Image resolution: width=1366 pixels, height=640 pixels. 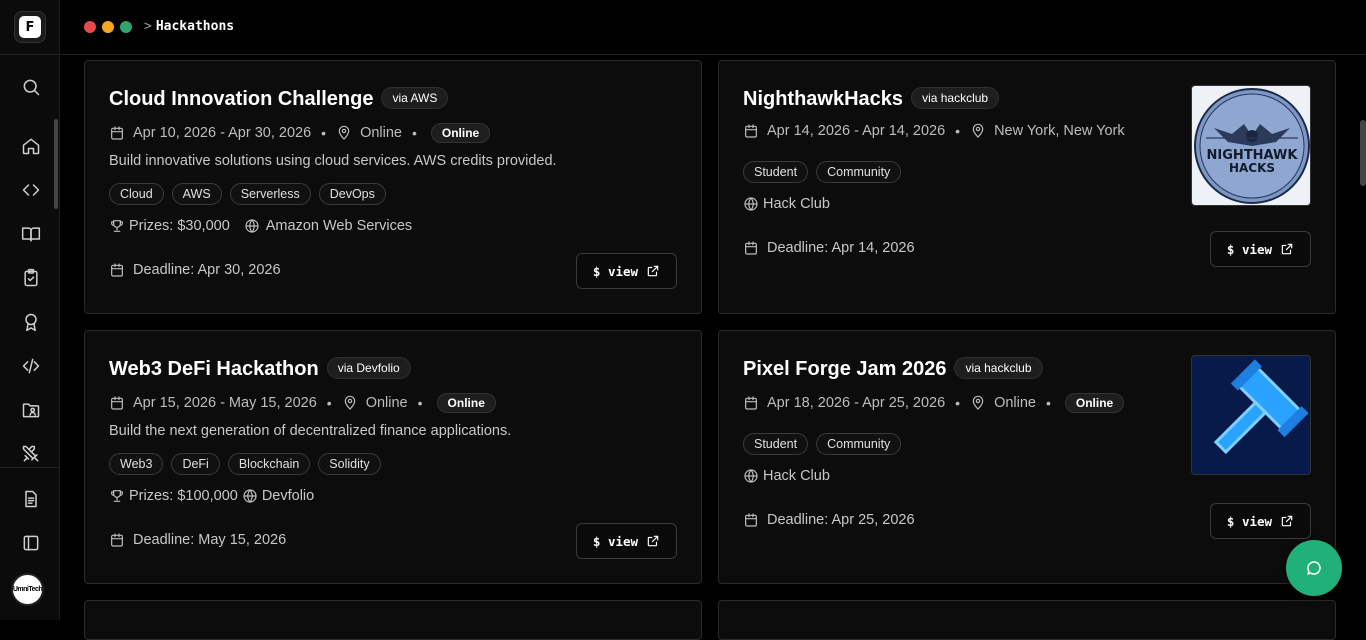 What do you see at coordinates (117, 226) in the screenshot?
I see `trophy-icon` at bounding box center [117, 226].